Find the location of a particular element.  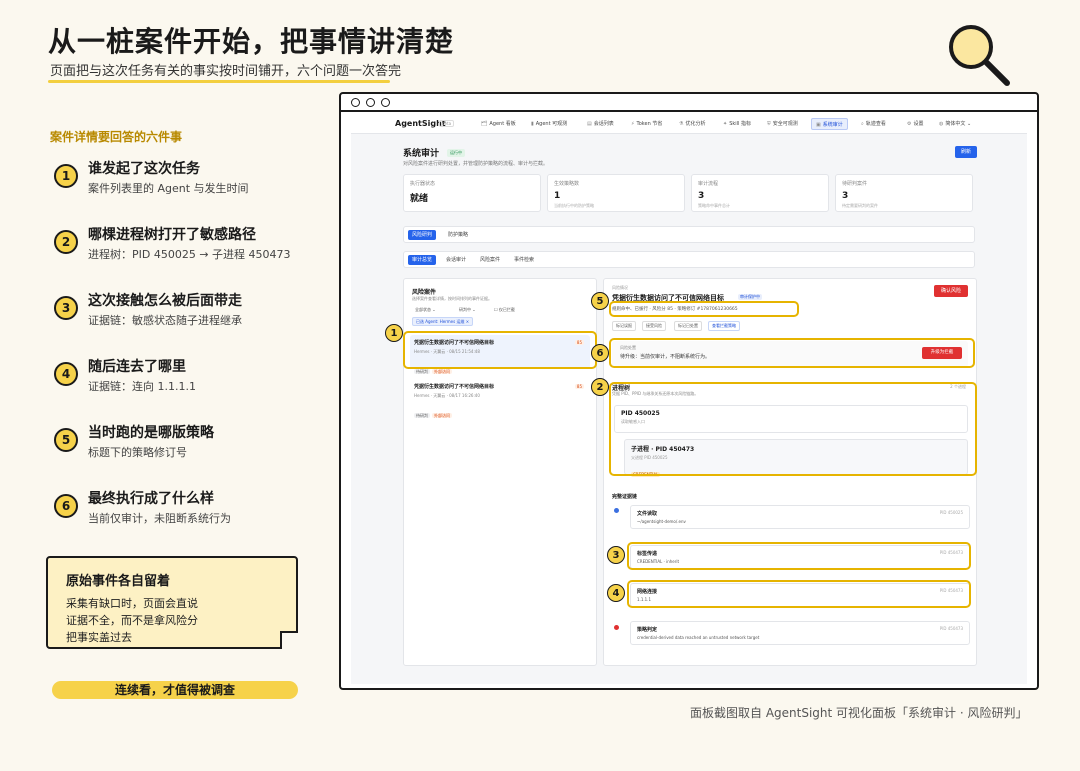

question-number: 4 is located at coordinates (66, 374).